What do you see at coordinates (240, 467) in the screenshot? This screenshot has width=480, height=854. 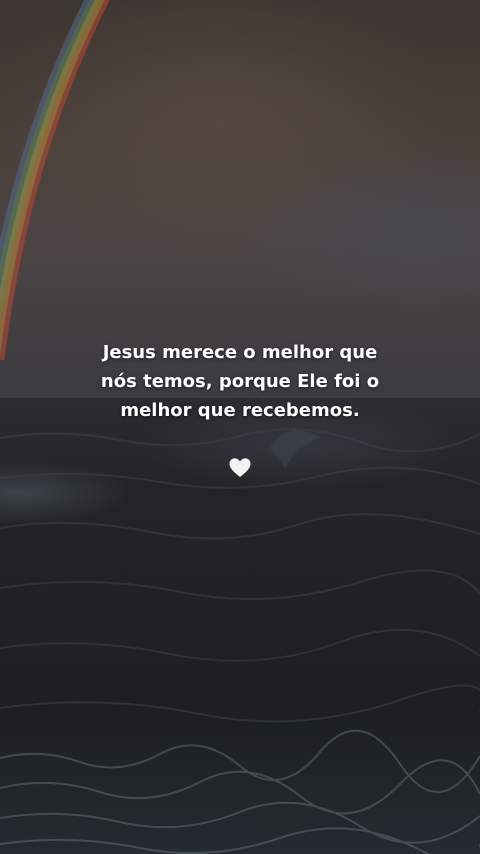 I see `white-heart-icon` at bounding box center [240, 467].